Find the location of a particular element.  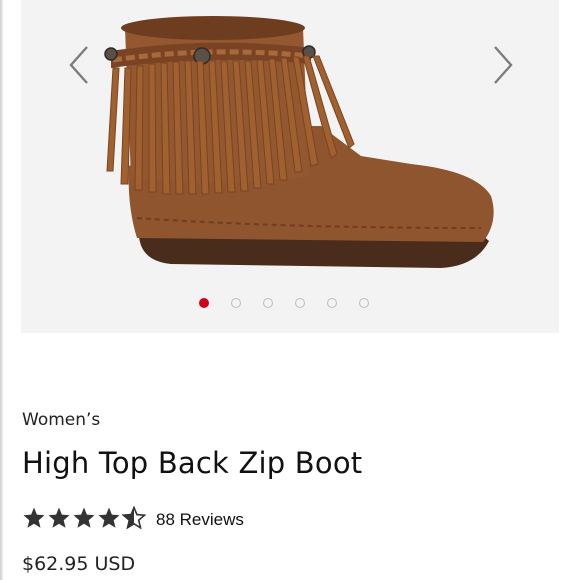

previous-image-button is located at coordinates (79, 65).